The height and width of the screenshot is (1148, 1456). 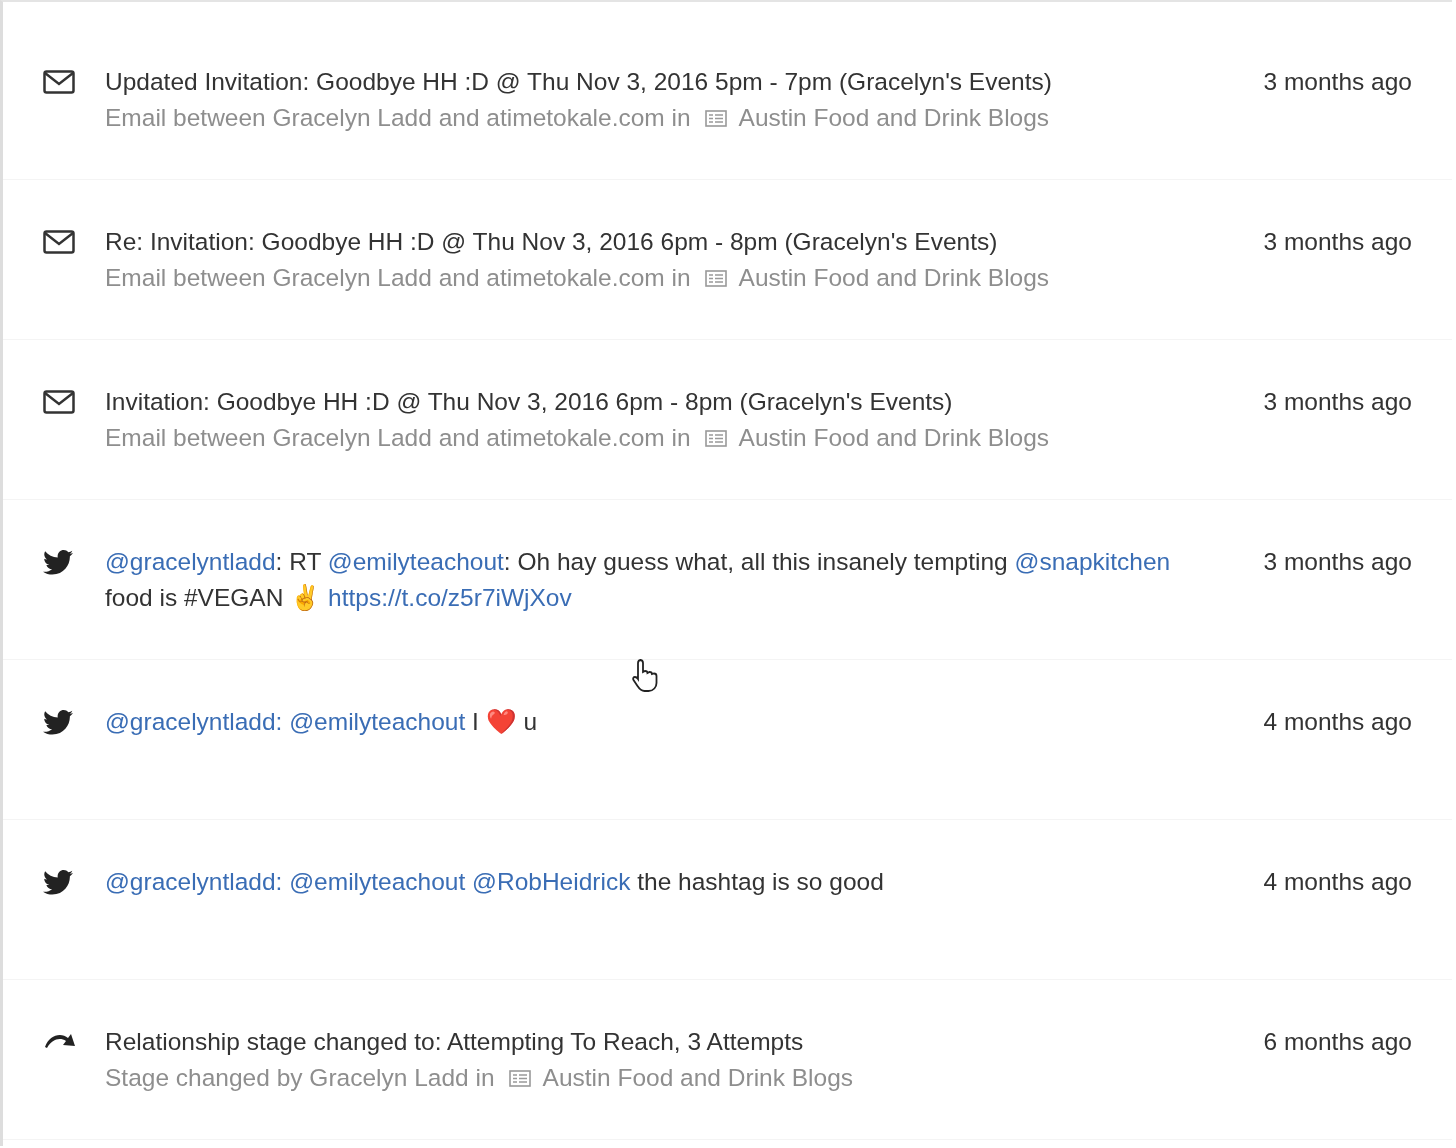 What do you see at coordinates (300, 1078) in the screenshot?
I see `activity-detail: Stage changed by Gracelyn Ladd in` at bounding box center [300, 1078].